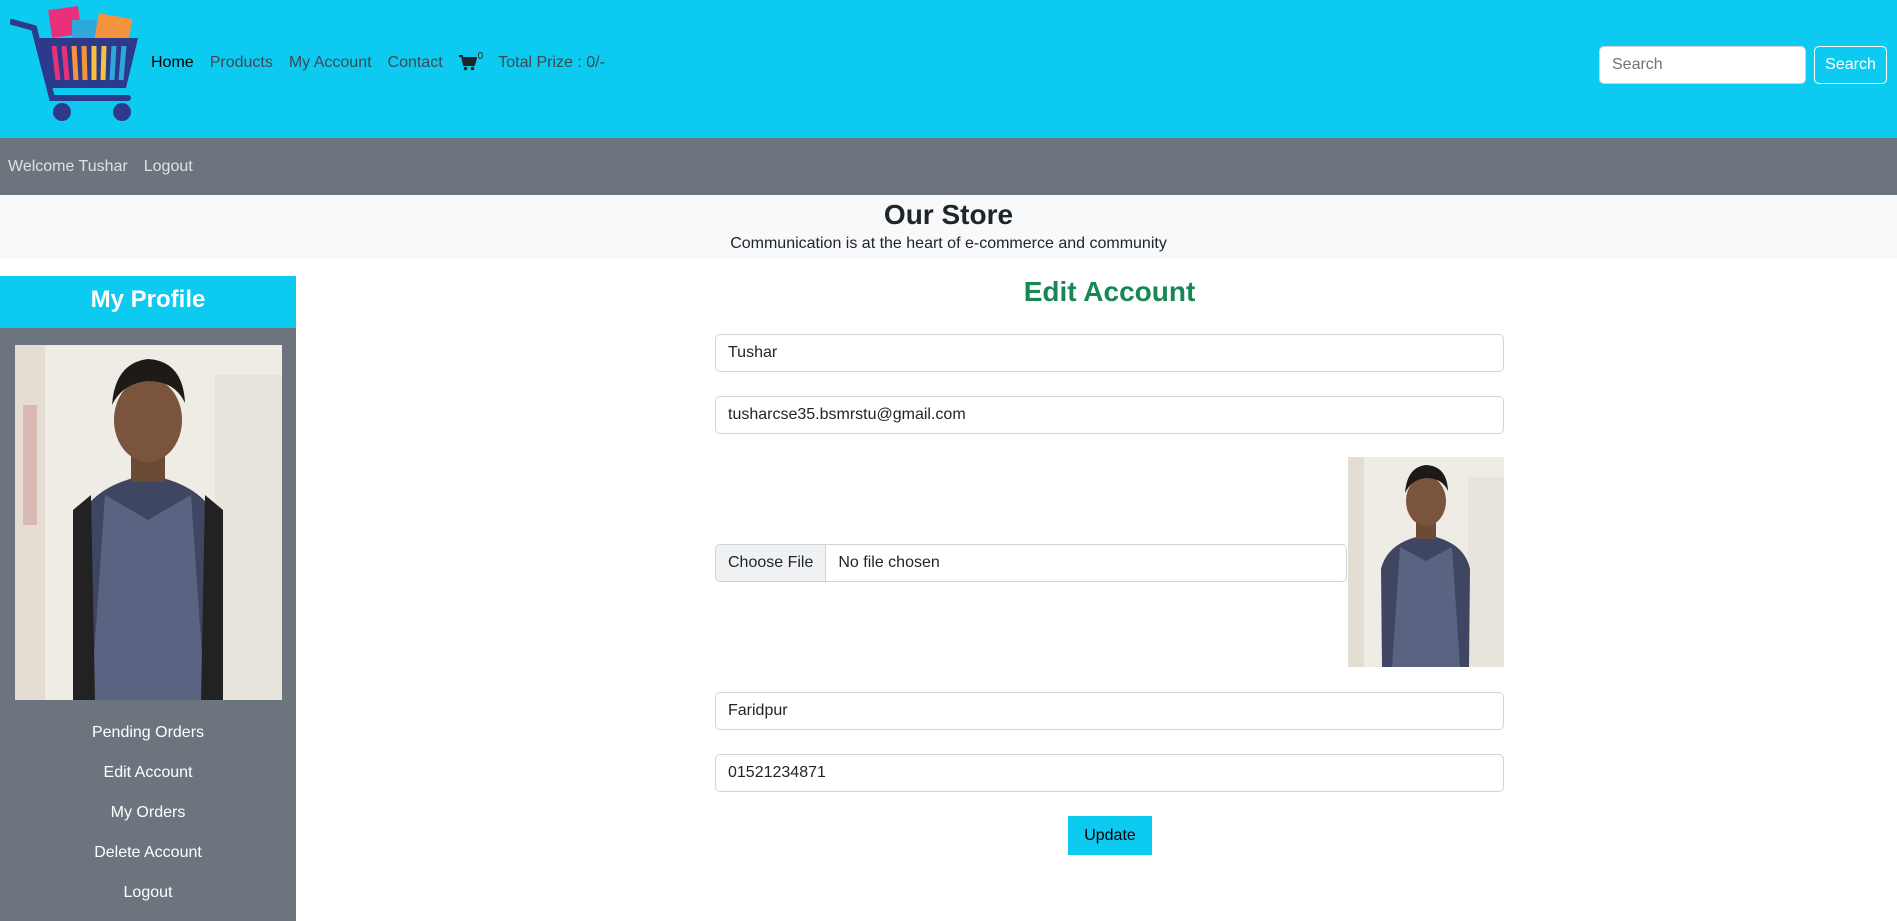 Image resolution: width=1897 pixels, height=921 pixels. I want to click on email-field, so click(1109, 415).